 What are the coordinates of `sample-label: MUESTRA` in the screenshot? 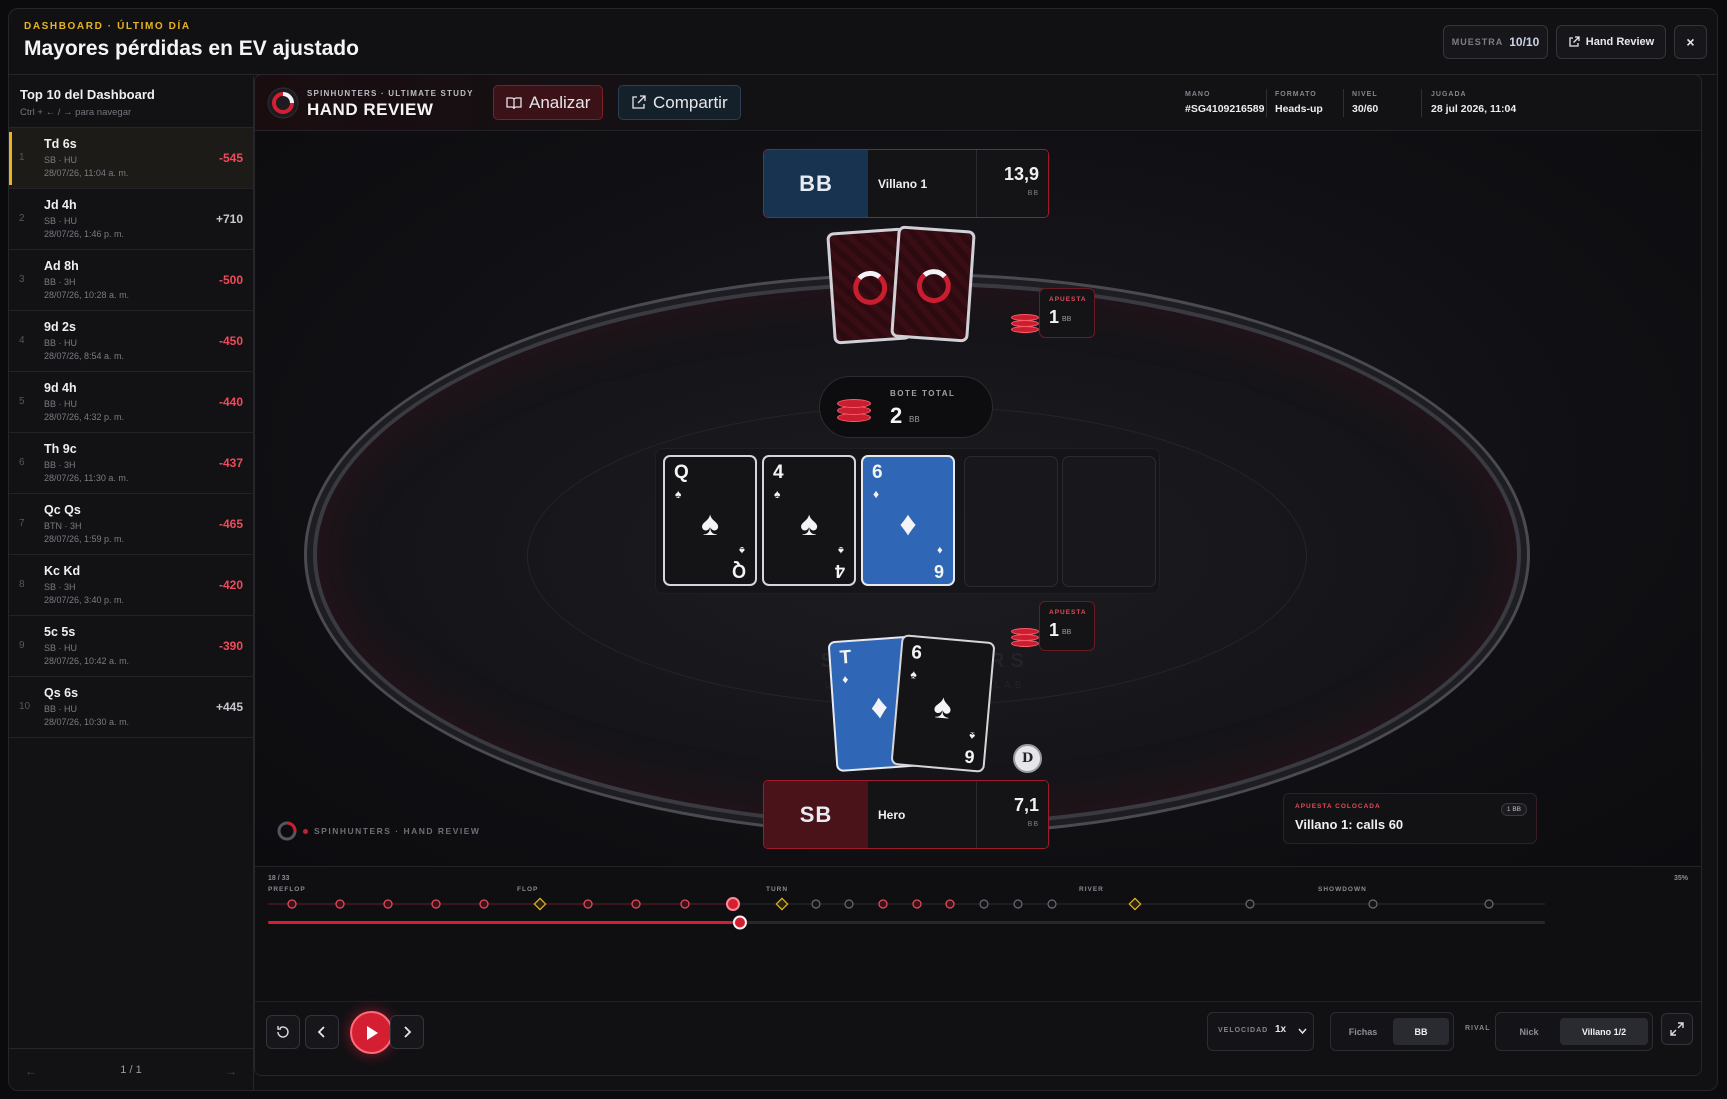 It's located at (1477, 42).